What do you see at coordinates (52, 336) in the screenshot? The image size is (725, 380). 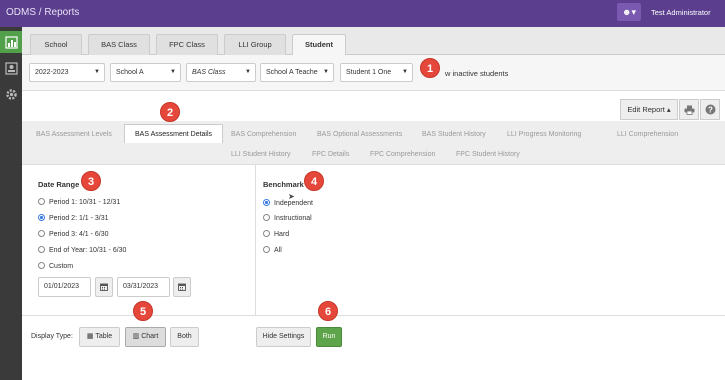 I see `display-type-label: Display Type:` at bounding box center [52, 336].